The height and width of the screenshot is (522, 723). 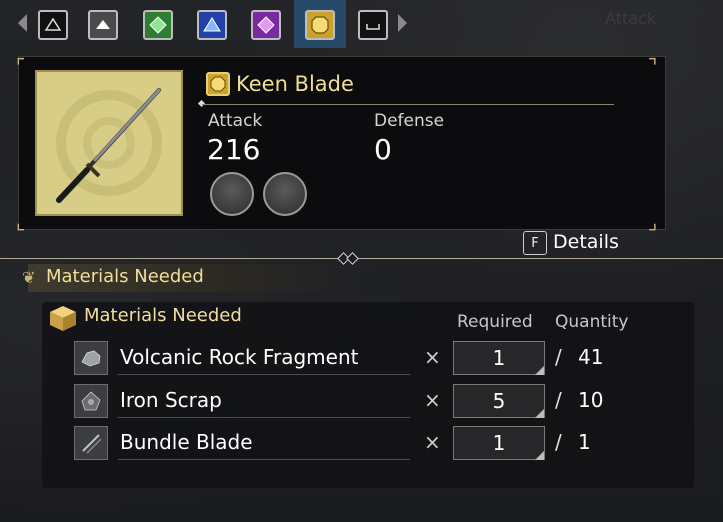 I want to click on gold-octagon-icon, so click(x=320, y=25).